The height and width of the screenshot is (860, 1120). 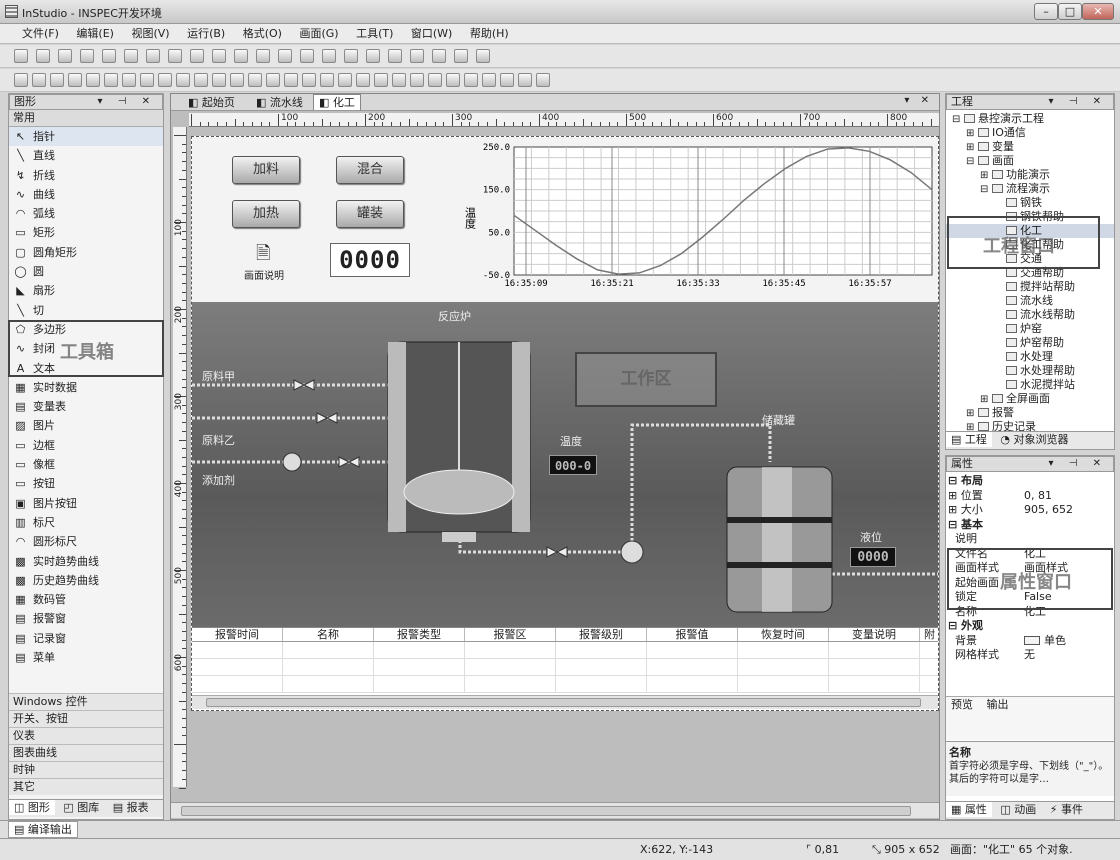 I want to click on tree-node: 搅拌站帮助, so click(x=1030, y=287).